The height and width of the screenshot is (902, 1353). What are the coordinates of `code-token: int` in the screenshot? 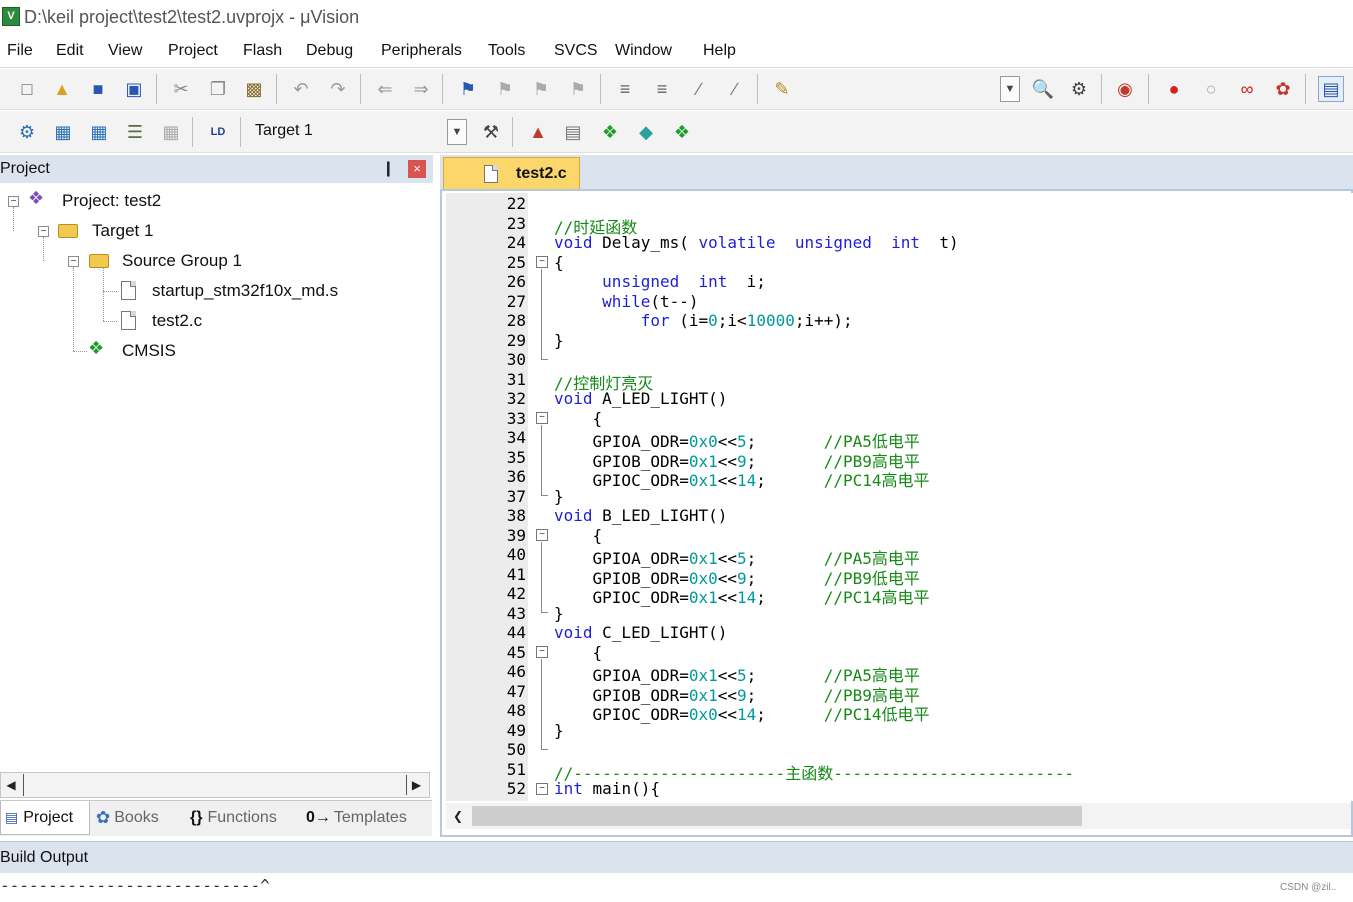 It's located at (906, 242).